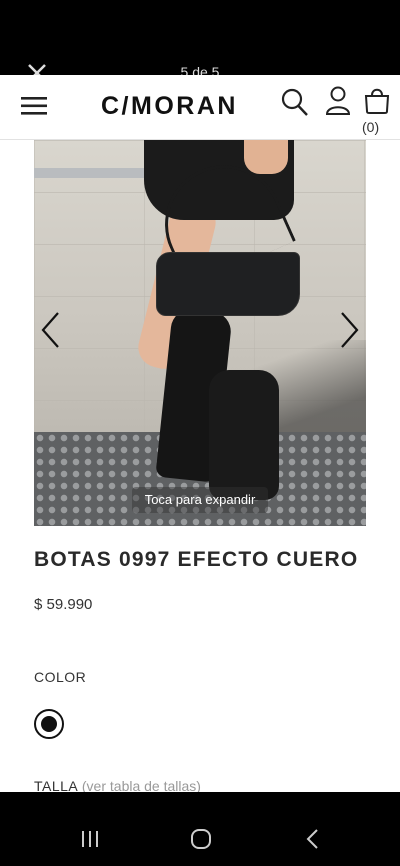 This screenshot has height=866, width=400. I want to click on product-title: BOTAS 0997 EFECTO CUERO, so click(196, 559).